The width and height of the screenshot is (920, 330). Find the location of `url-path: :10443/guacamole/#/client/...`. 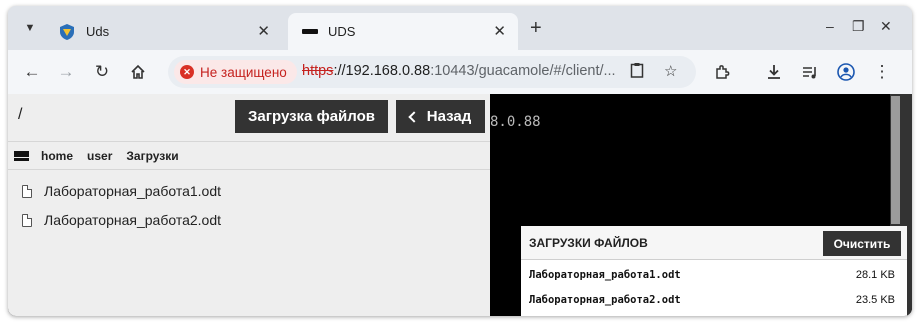

url-path: :10443/guacamole/#/client/... is located at coordinates (523, 71).